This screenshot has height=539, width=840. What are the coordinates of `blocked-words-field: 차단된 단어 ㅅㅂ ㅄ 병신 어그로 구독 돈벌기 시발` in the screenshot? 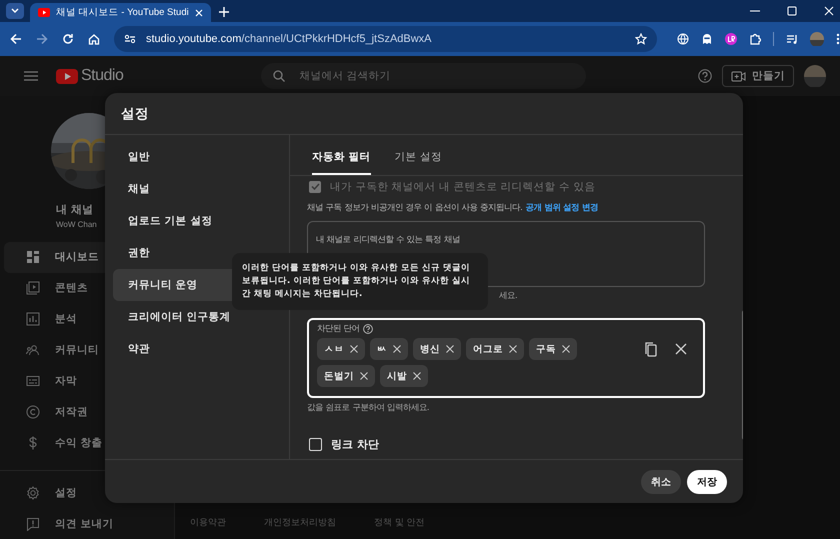 It's located at (506, 358).